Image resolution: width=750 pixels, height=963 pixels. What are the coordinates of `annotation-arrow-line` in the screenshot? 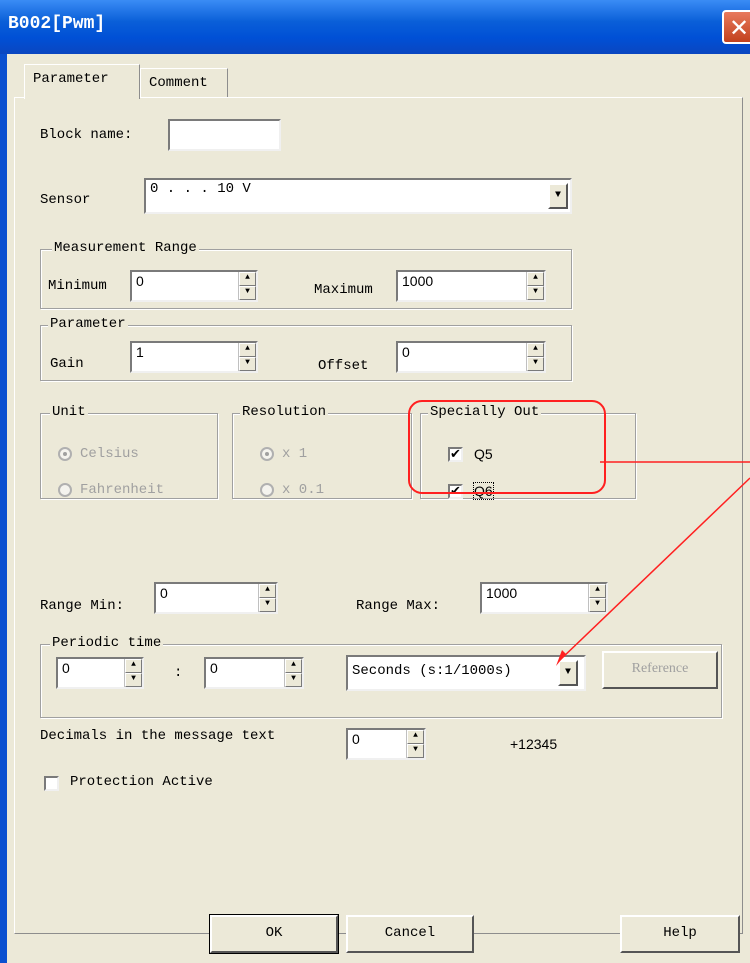 It's located at (654, 569).